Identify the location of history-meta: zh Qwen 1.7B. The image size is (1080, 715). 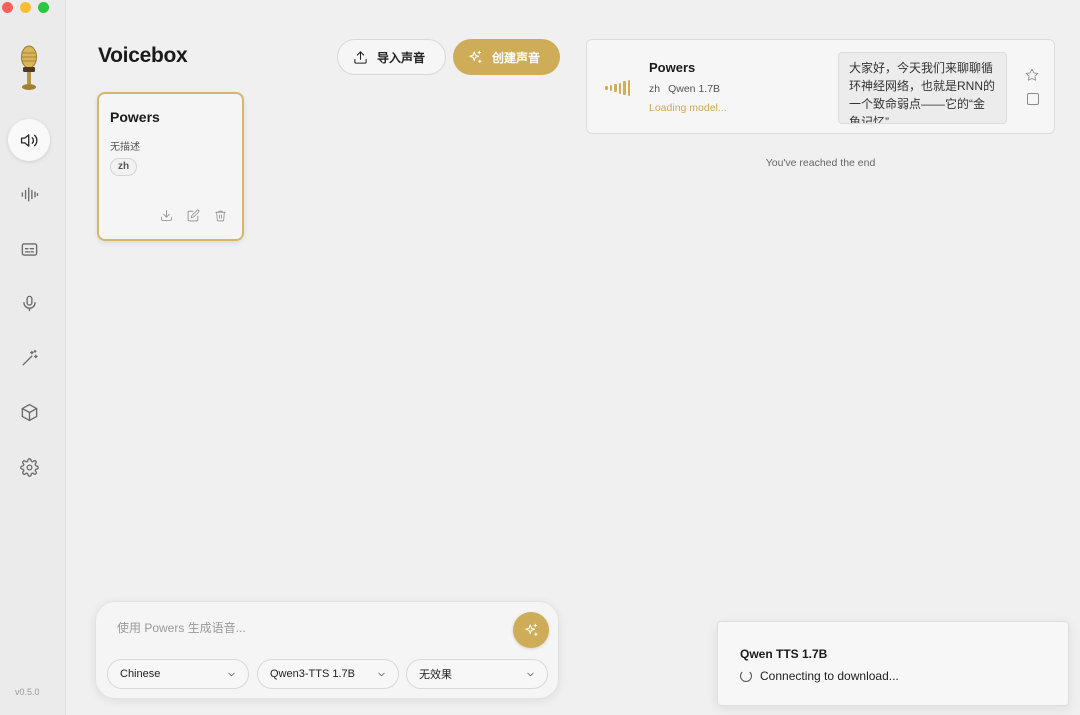
(684, 89).